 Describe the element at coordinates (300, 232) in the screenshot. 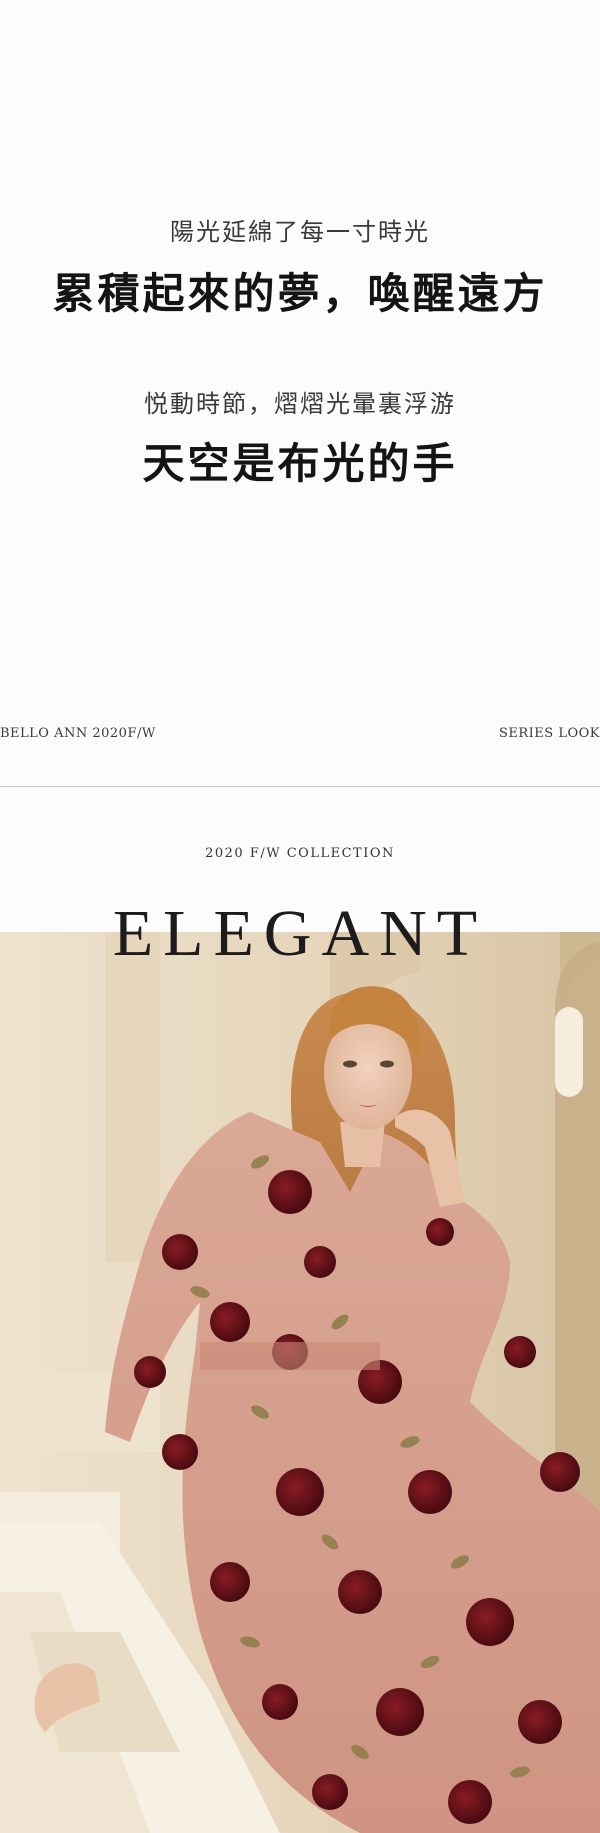

I see `poem-1-subtitle: 陽光延綿了每一寸時光` at that location.